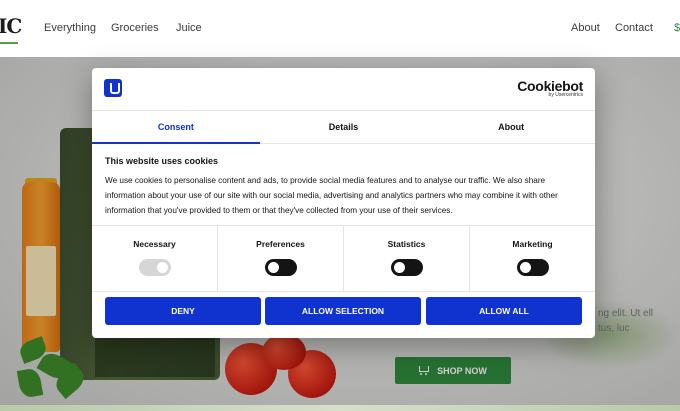 This screenshot has height=411, width=680. What do you see at coordinates (183, 311) in the screenshot?
I see `deny-button: DENY` at bounding box center [183, 311].